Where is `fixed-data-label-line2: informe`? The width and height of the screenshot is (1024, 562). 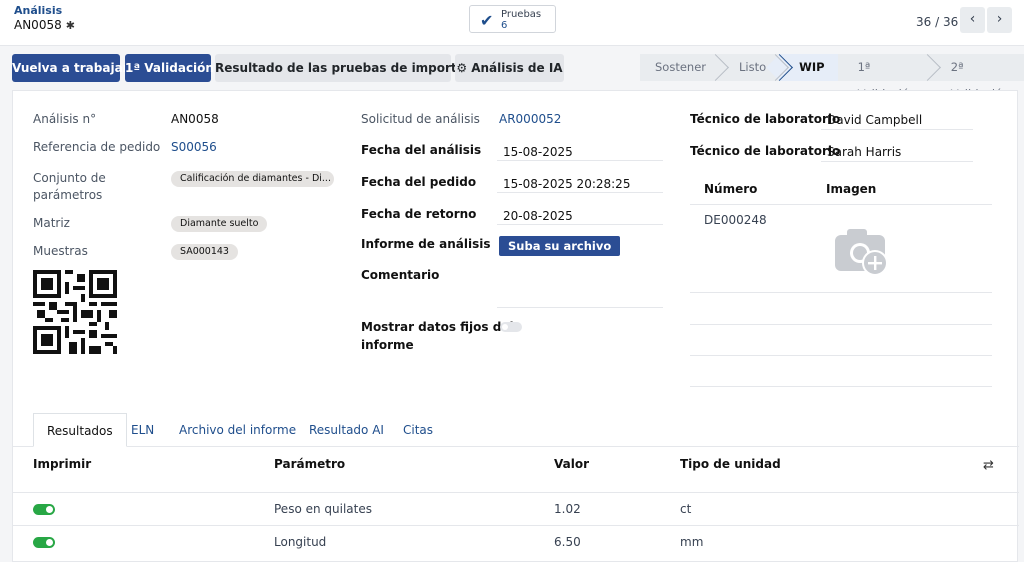 fixed-data-label-line2: informe is located at coordinates (387, 345).